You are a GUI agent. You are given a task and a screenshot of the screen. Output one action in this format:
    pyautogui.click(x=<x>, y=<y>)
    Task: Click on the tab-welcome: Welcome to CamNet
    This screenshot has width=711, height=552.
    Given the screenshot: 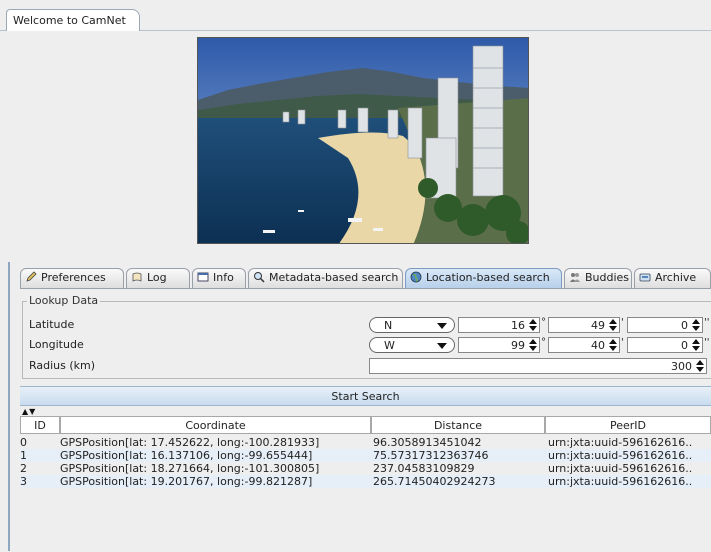 What is the action you would take?
    pyautogui.click(x=73, y=20)
    